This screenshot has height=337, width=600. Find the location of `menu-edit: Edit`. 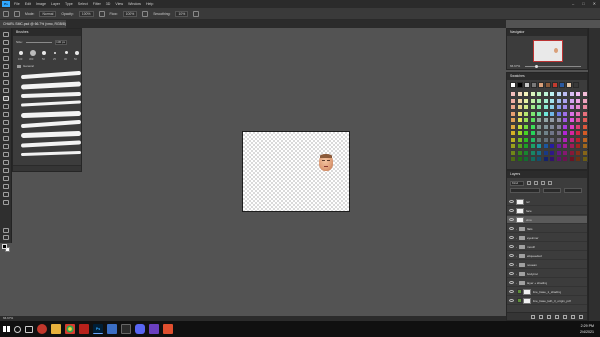

menu-edit: Edit is located at coordinates (28, 4).